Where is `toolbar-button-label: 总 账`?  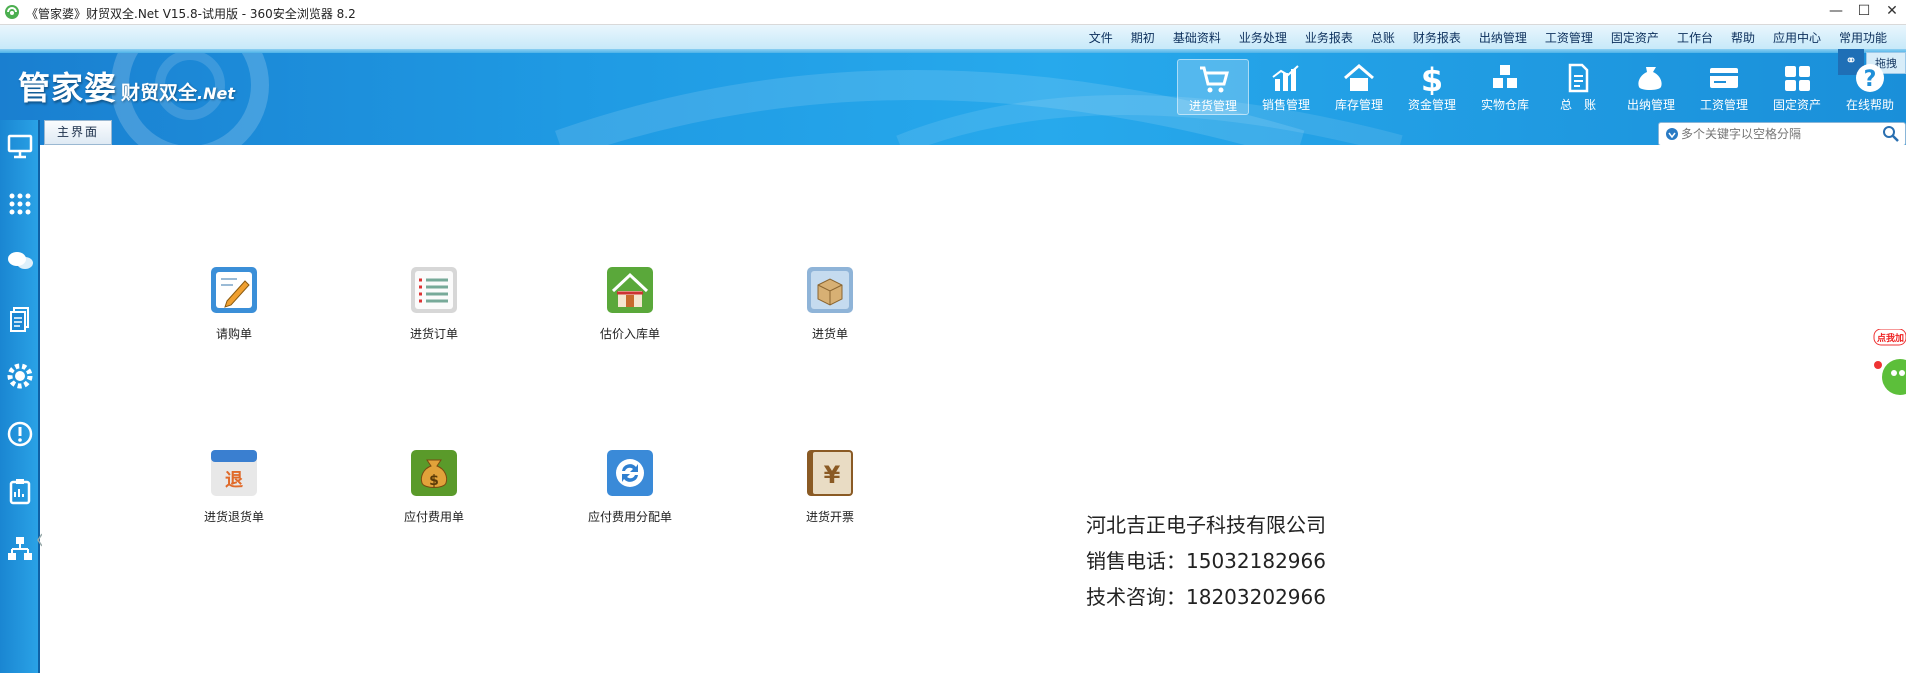
toolbar-button-label: 总 账 is located at coordinates (1577, 105).